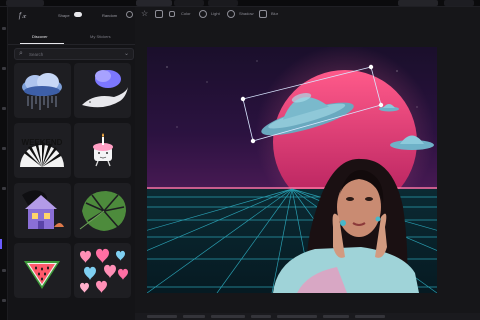  Describe the element at coordinates (172, 14) in the screenshot. I see `color-icon` at that location.